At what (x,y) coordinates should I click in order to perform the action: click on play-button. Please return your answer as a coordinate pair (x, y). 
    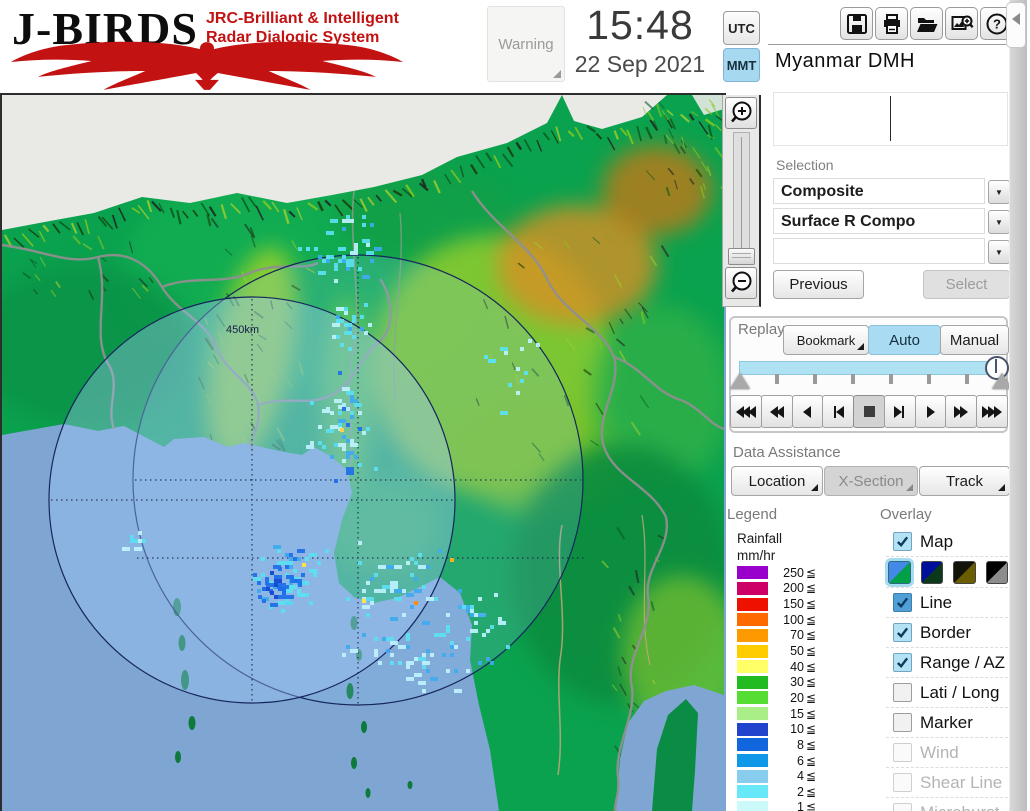
    Looking at the image, I should click on (930, 411).